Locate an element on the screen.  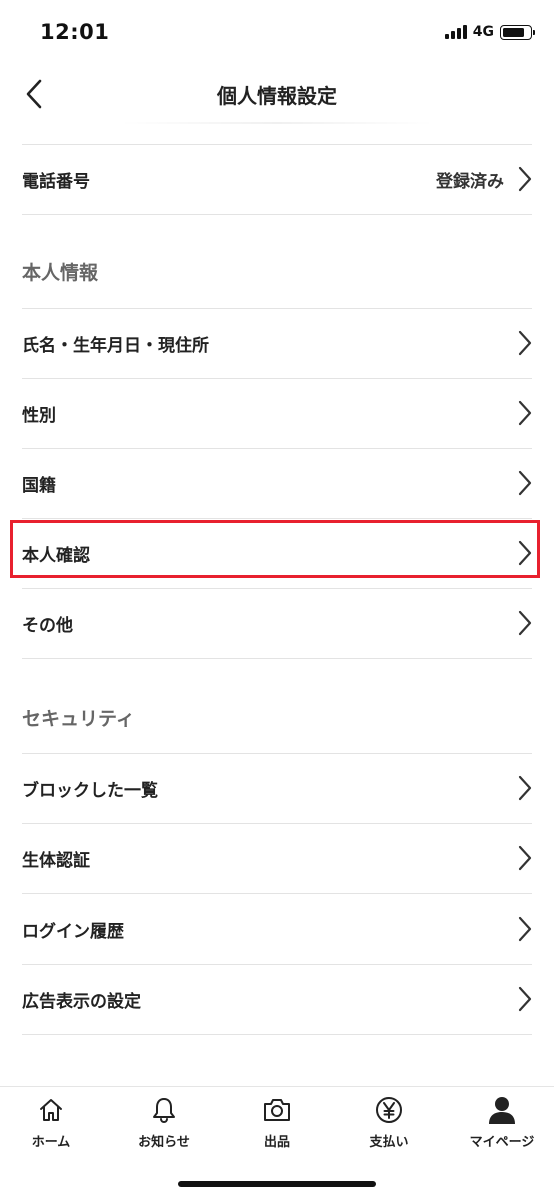
row-label: その他 is located at coordinates (47, 625).